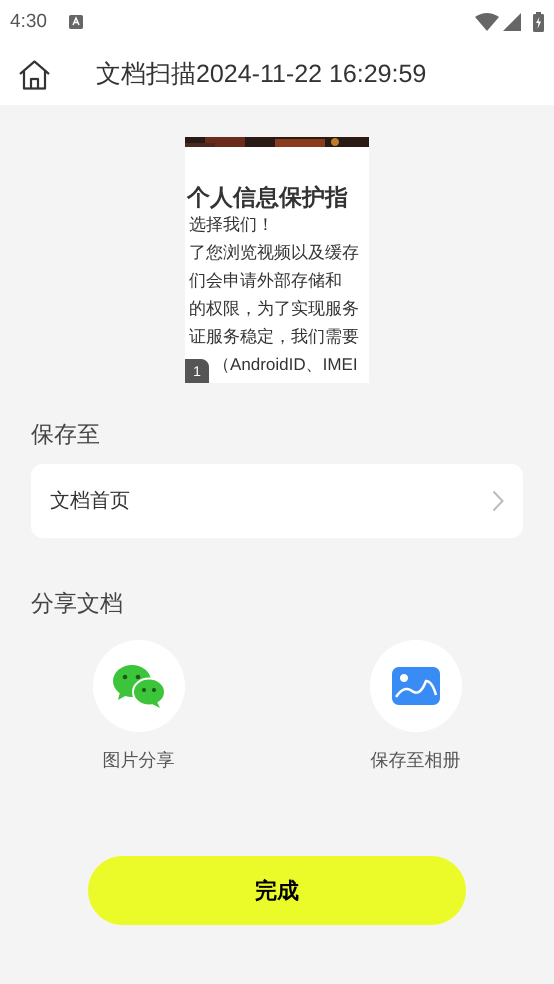  I want to click on share-option-label: 保存至相册, so click(415, 760).